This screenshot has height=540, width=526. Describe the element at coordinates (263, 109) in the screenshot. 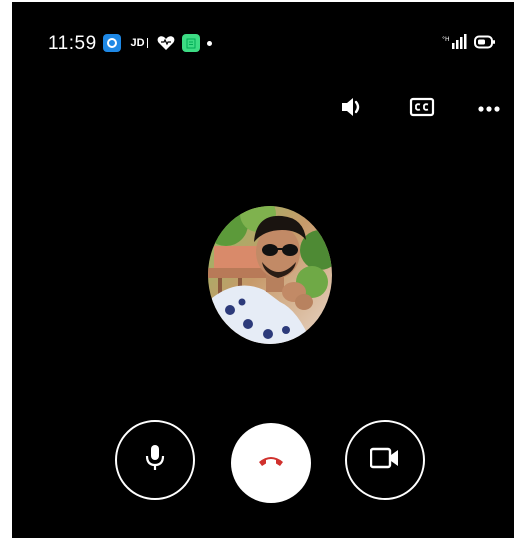

I see `call-toolbar` at that location.